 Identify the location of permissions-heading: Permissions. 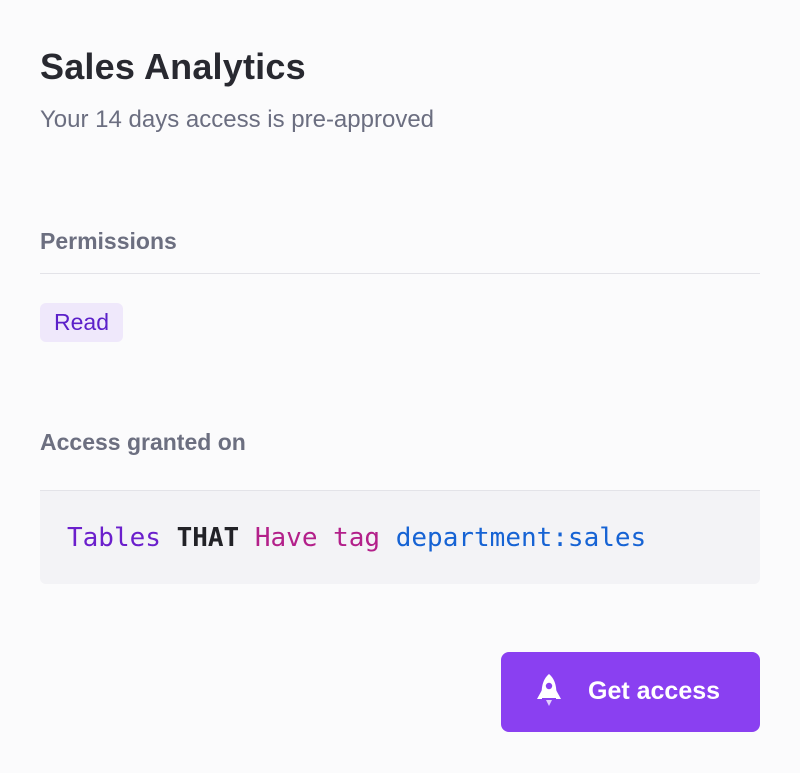
(108, 241).